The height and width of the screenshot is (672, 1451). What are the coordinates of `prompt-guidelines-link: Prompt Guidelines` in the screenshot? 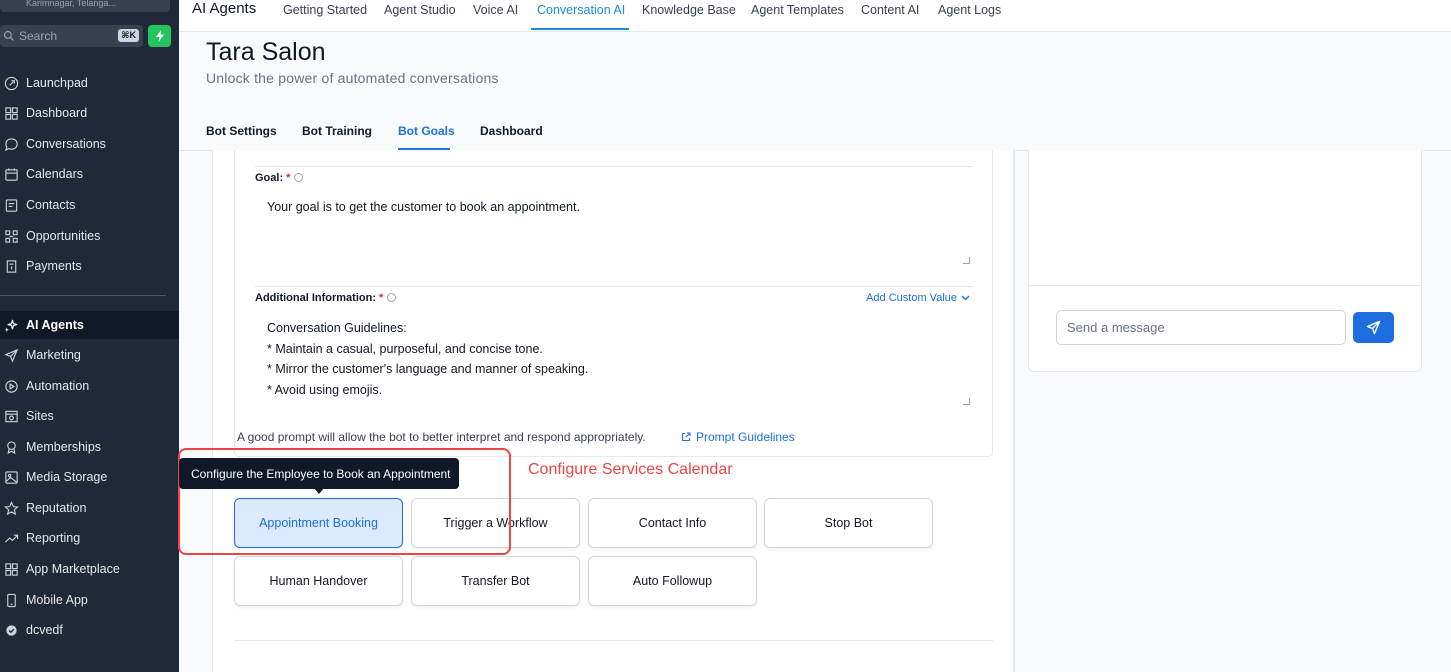 It's located at (738, 437).